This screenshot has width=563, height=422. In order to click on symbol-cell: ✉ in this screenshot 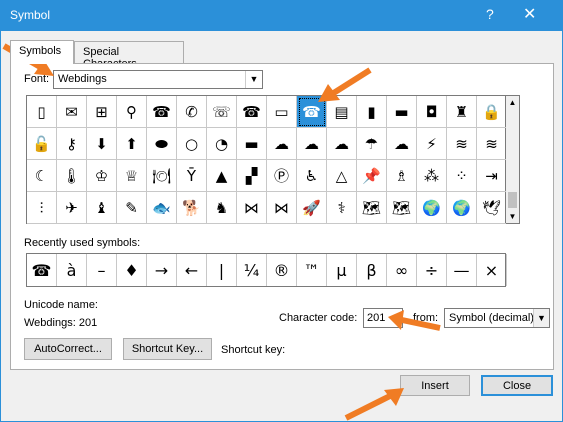, I will do `click(72, 112)`.